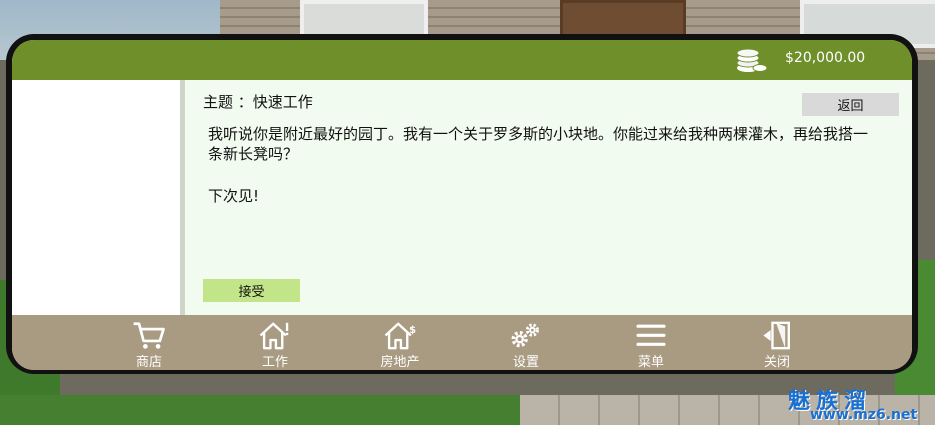 The image size is (935, 425). Describe the element at coordinates (752, 60) in the screenshot. I see `coins-icon` at that location.